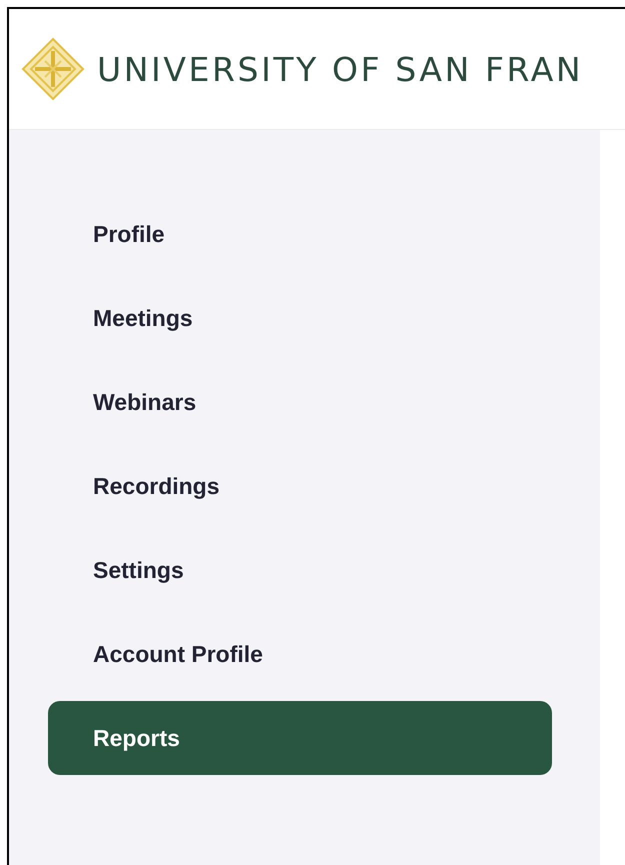 This screenshot has height=865, width=625. What do you see at coordinates (300, 234) in the screenshot?
I see `sidebar-item: Profile` at bounding box center [300, 234].